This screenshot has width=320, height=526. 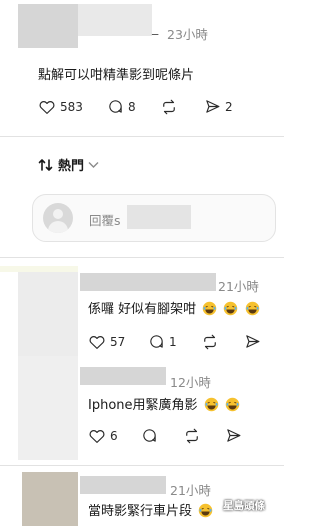 I want to click on post-text: 點解可以咁精準影到呢條片, so click(x=116, y=75).